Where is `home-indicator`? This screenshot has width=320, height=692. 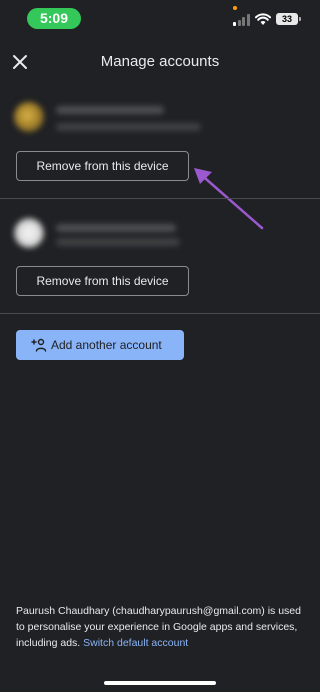
home-indicator is located at coordinates (160, 683).